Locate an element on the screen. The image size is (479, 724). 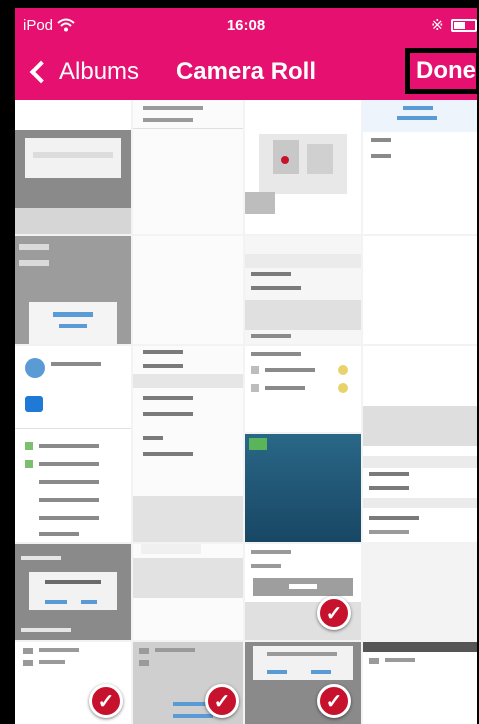
photo-7-thumbnail is located at coordinates (303, 290).